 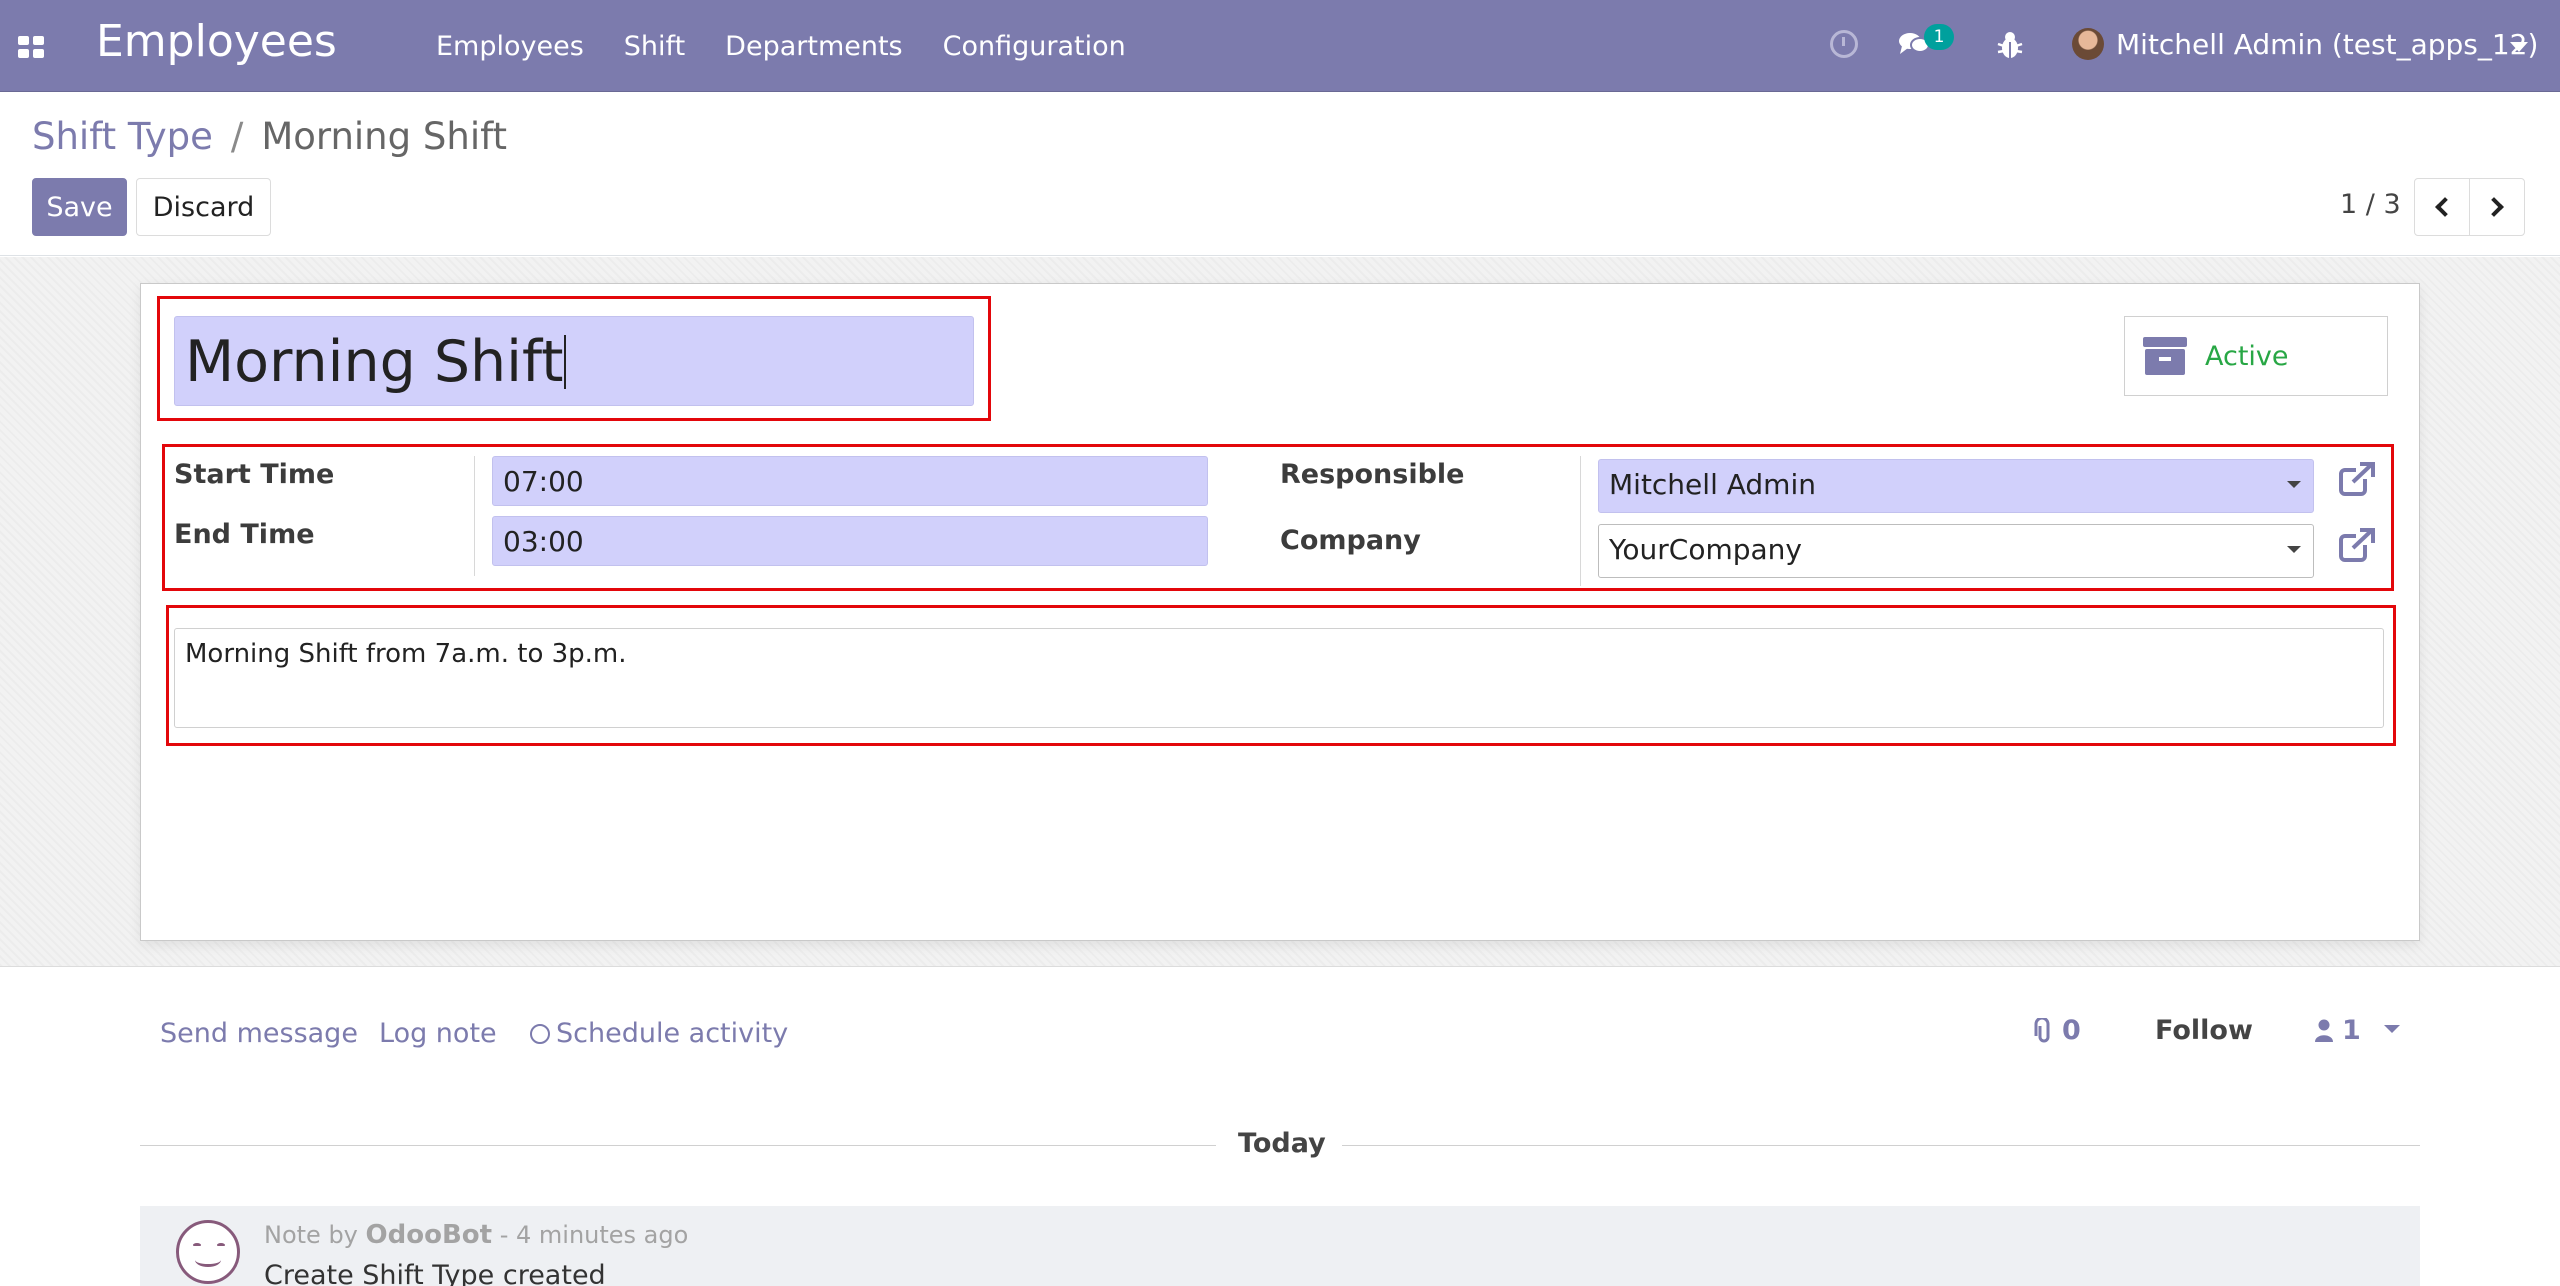 What do you see at coordinates (574, 358) in the screenshot?
I see `highlight-name-box` at bounding box center [574, 358].